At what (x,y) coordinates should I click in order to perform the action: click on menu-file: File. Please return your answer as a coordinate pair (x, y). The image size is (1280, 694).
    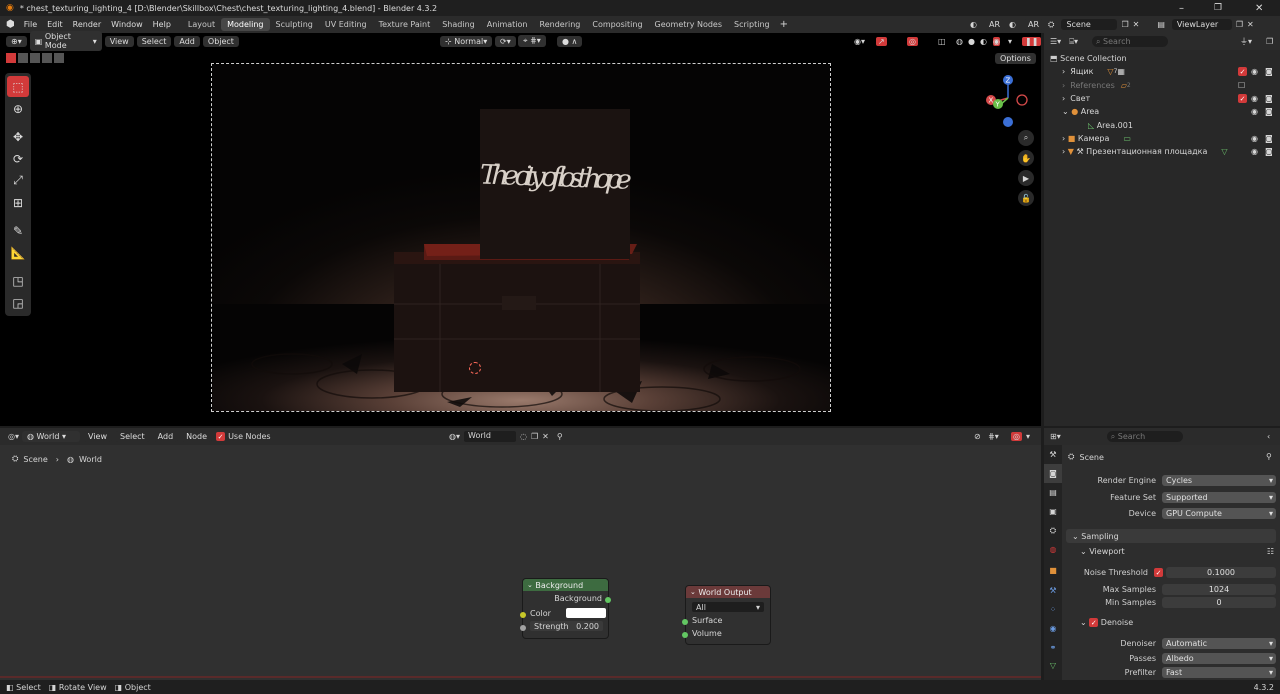
    Looking at the image, I should click on (30, 24).